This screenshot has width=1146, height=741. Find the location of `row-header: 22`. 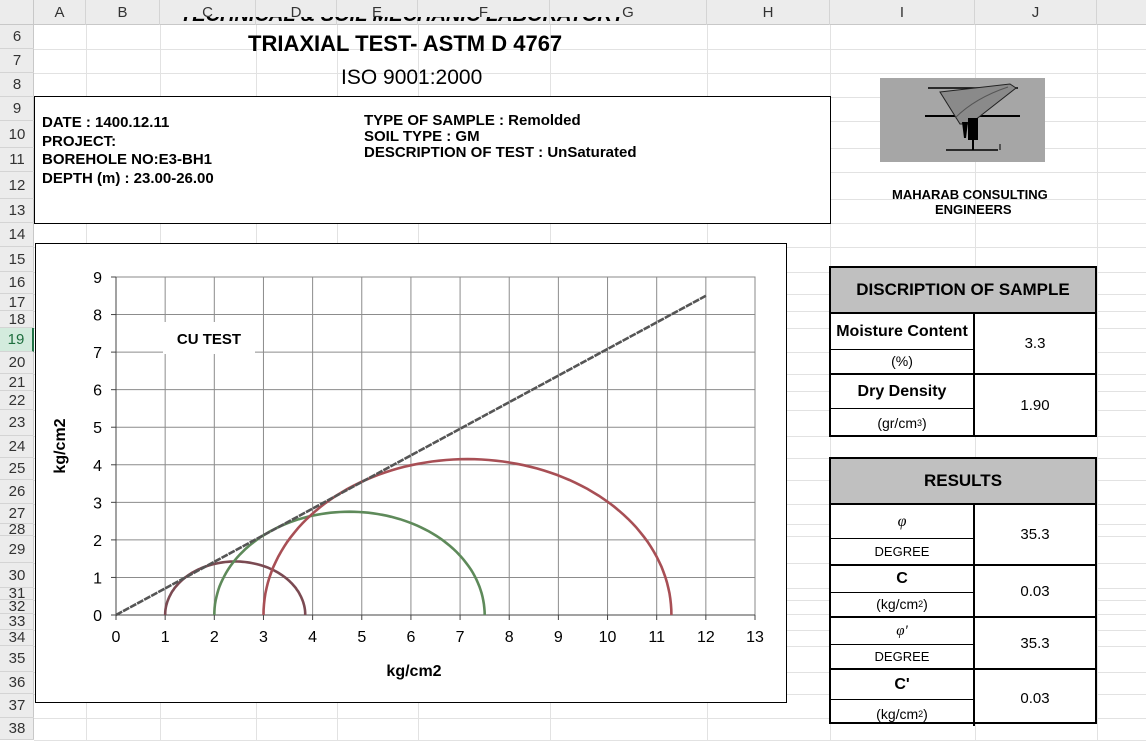

row-header: 22 is located at coordinates (17, 400).